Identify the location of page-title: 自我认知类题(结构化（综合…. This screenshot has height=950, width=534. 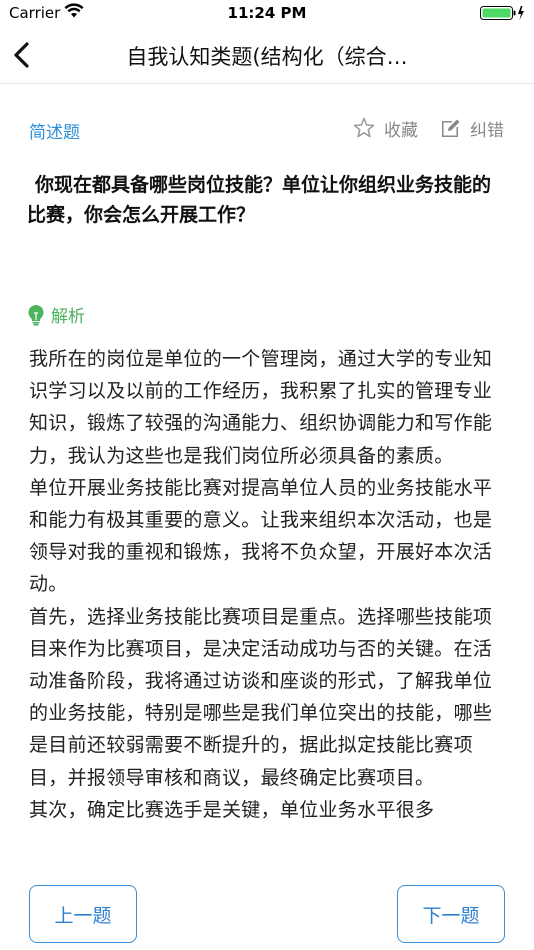
(267, 57).